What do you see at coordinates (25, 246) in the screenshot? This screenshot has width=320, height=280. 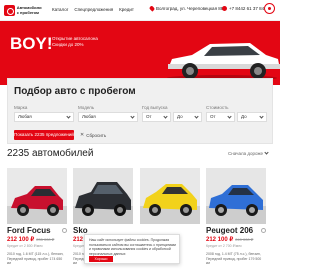 I see `car-credit: Кредит от 2 800 ₽/мес` at bounding box center [25, 246].